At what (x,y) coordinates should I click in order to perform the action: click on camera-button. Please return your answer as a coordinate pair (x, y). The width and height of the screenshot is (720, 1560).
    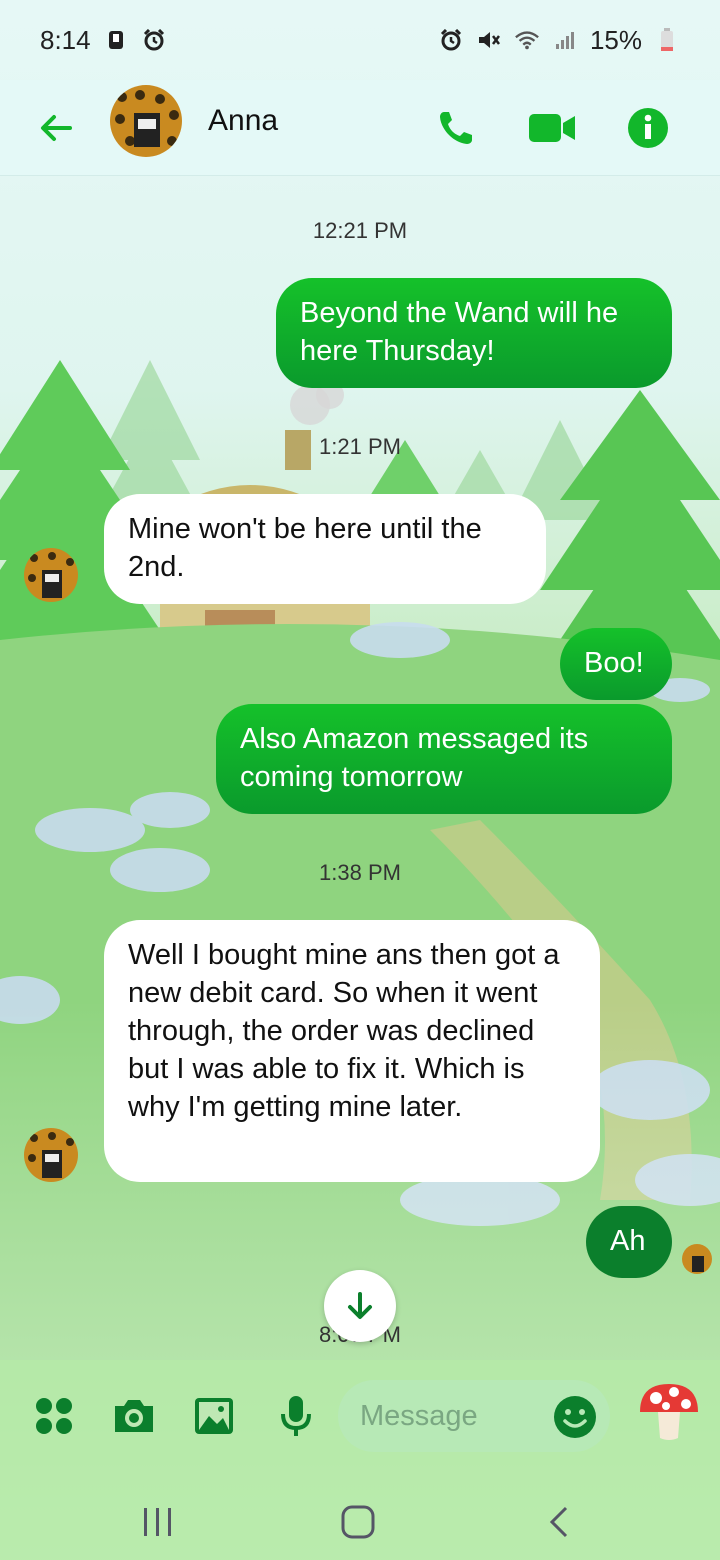
    Looking at the image, I should click on (134, 1416).